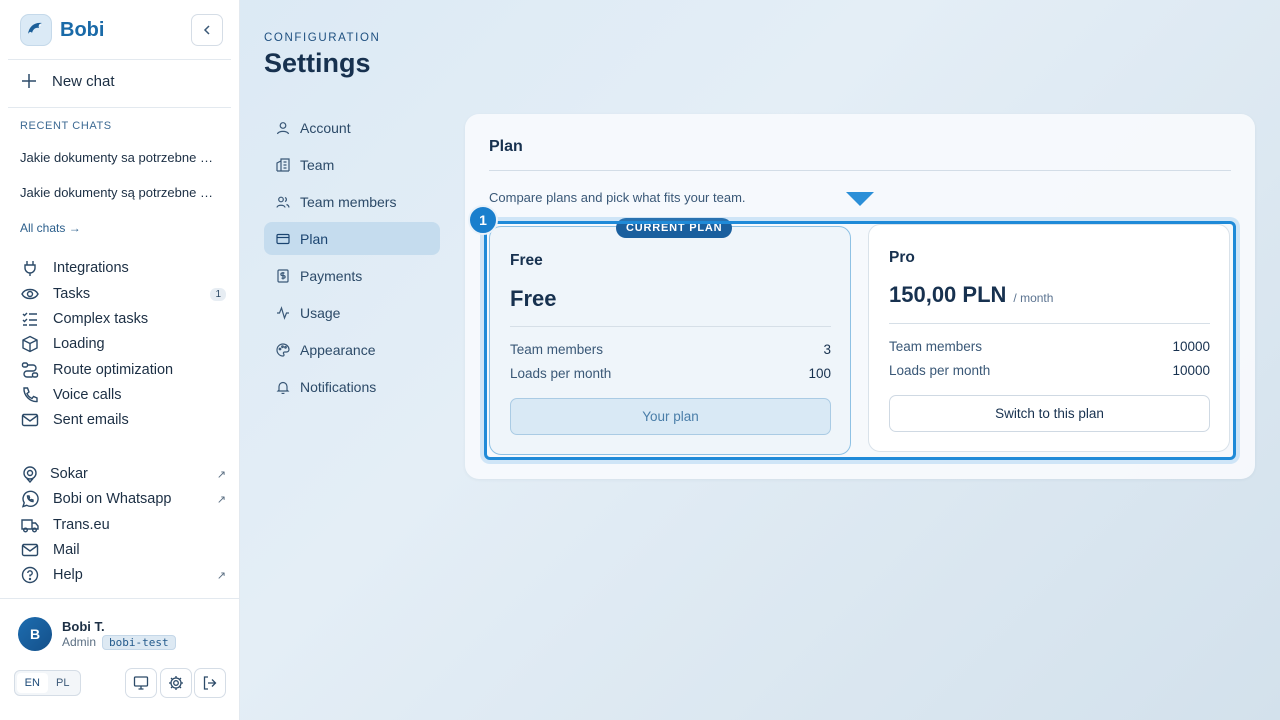 The width and height of the screenshot is (1280, 720). Describe the element at coordinates (338, 349) in the screenshot. I see `settings-tab-label: Appearance` at that location.